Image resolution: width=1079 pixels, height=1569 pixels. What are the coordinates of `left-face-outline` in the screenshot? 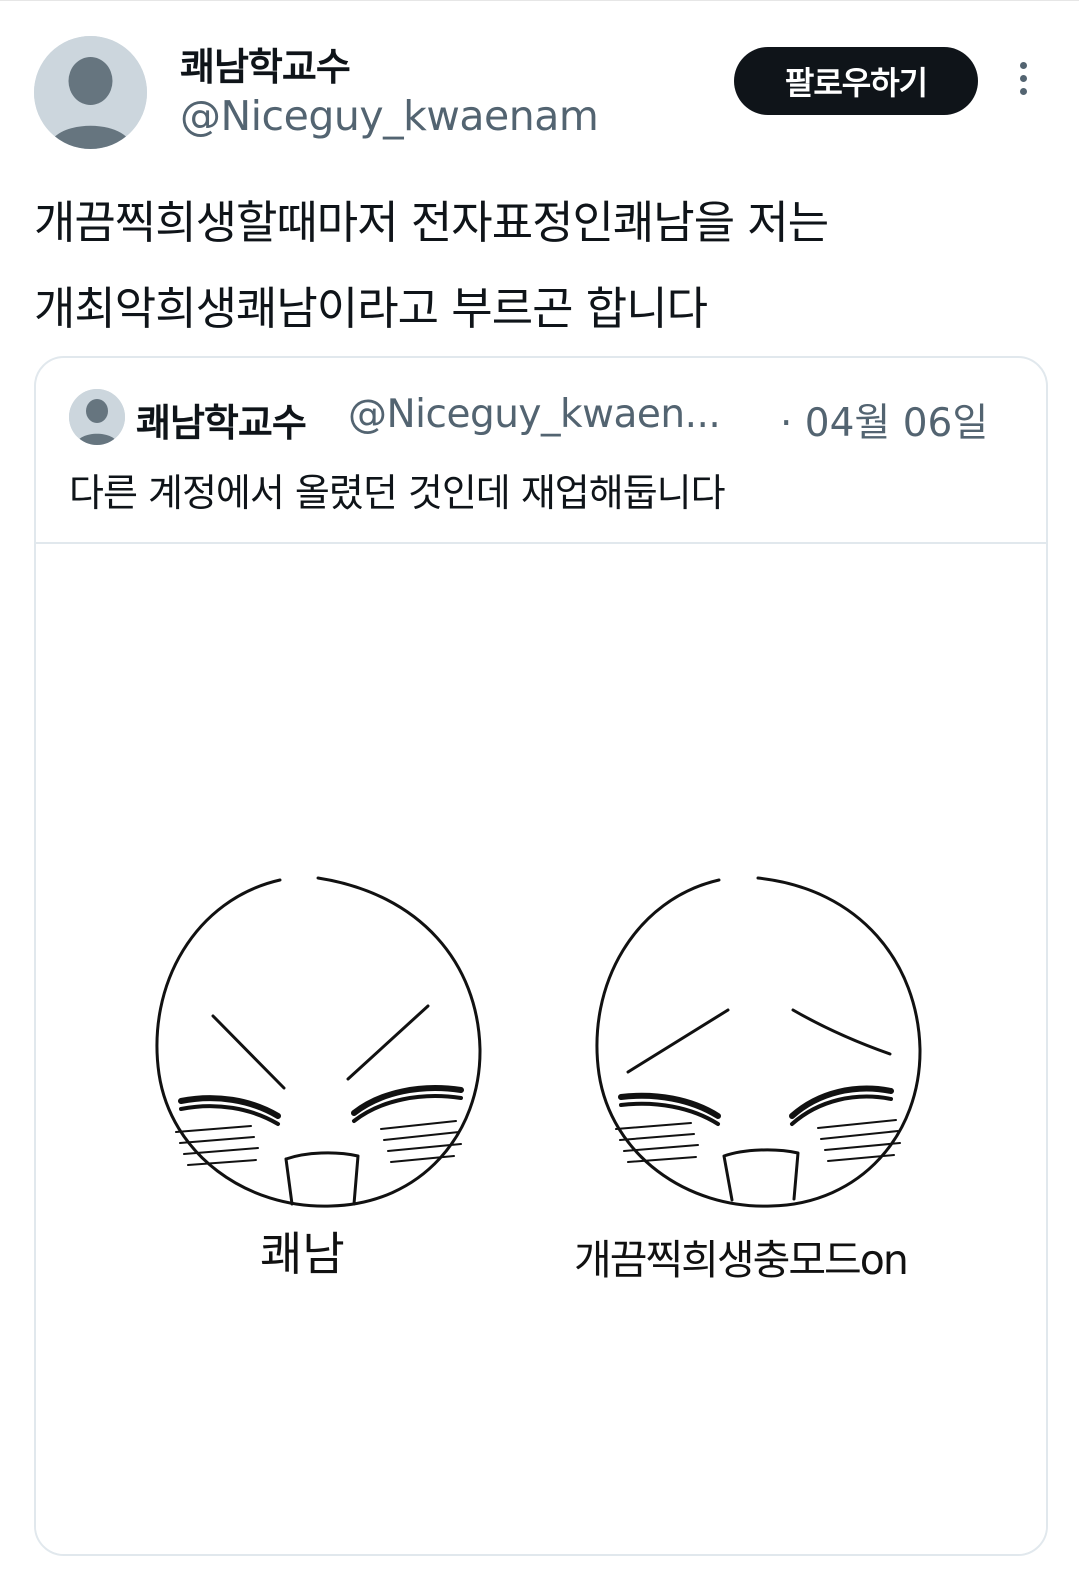 It's located at (318, 1042).